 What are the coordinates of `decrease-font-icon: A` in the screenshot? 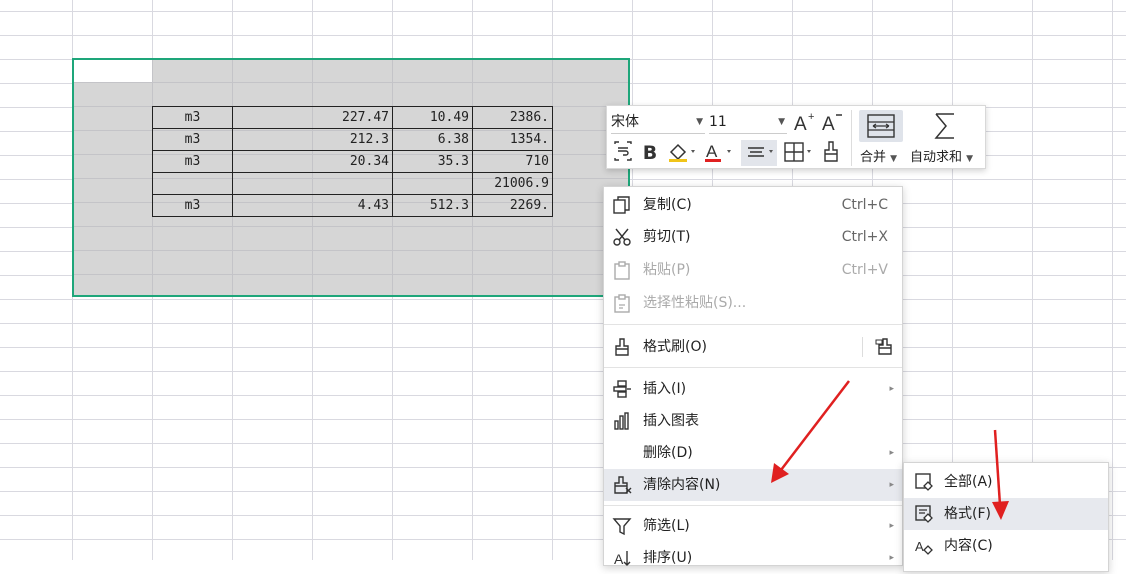 It's located at (832, 124).